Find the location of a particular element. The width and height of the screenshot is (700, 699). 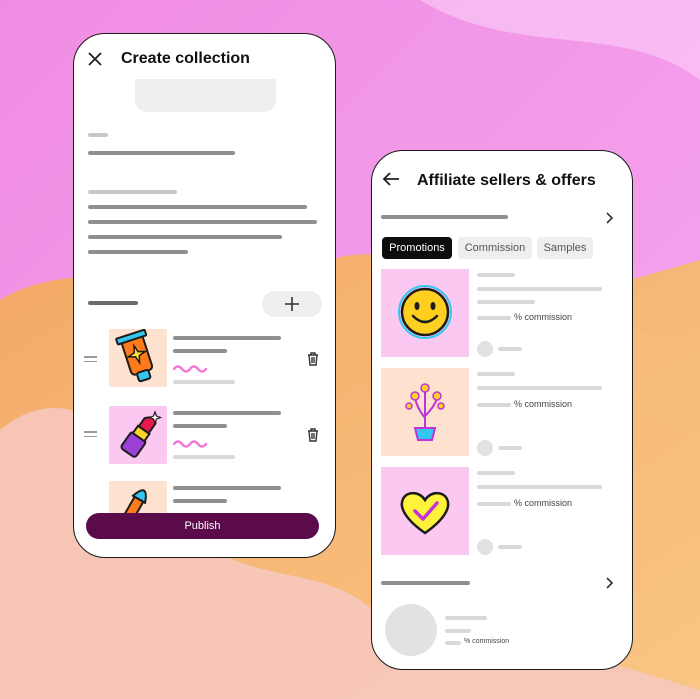

page-title: Create collection is located at coordinates (185, 58).